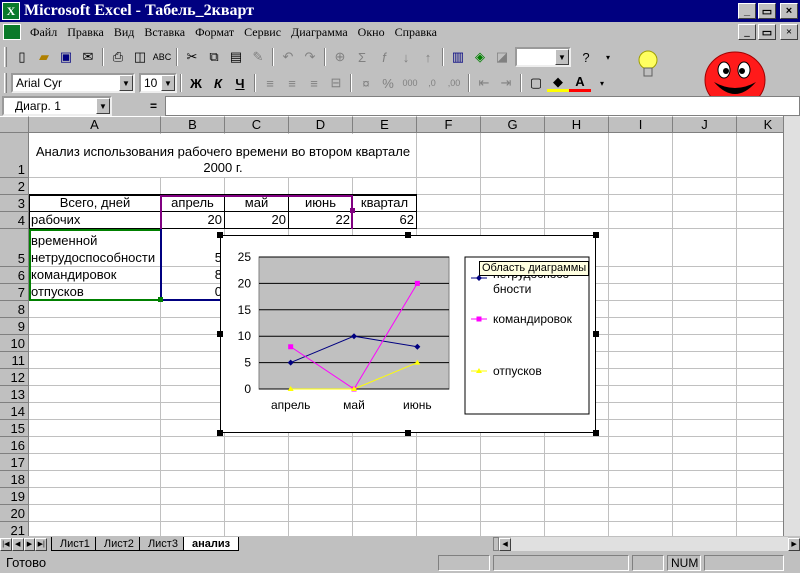  Describe the element at coordinates (14, 124) in the screenshot. I see `select-all-button` at that location.